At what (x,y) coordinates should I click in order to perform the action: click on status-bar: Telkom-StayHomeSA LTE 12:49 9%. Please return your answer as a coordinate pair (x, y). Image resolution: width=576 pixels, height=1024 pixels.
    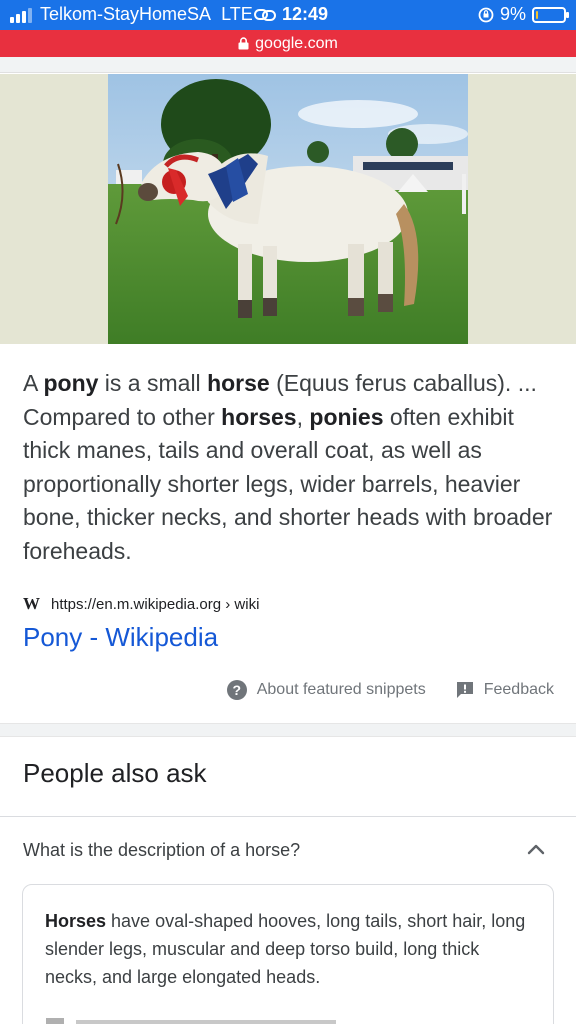
    Looking at the image, I should click on (288, 15).